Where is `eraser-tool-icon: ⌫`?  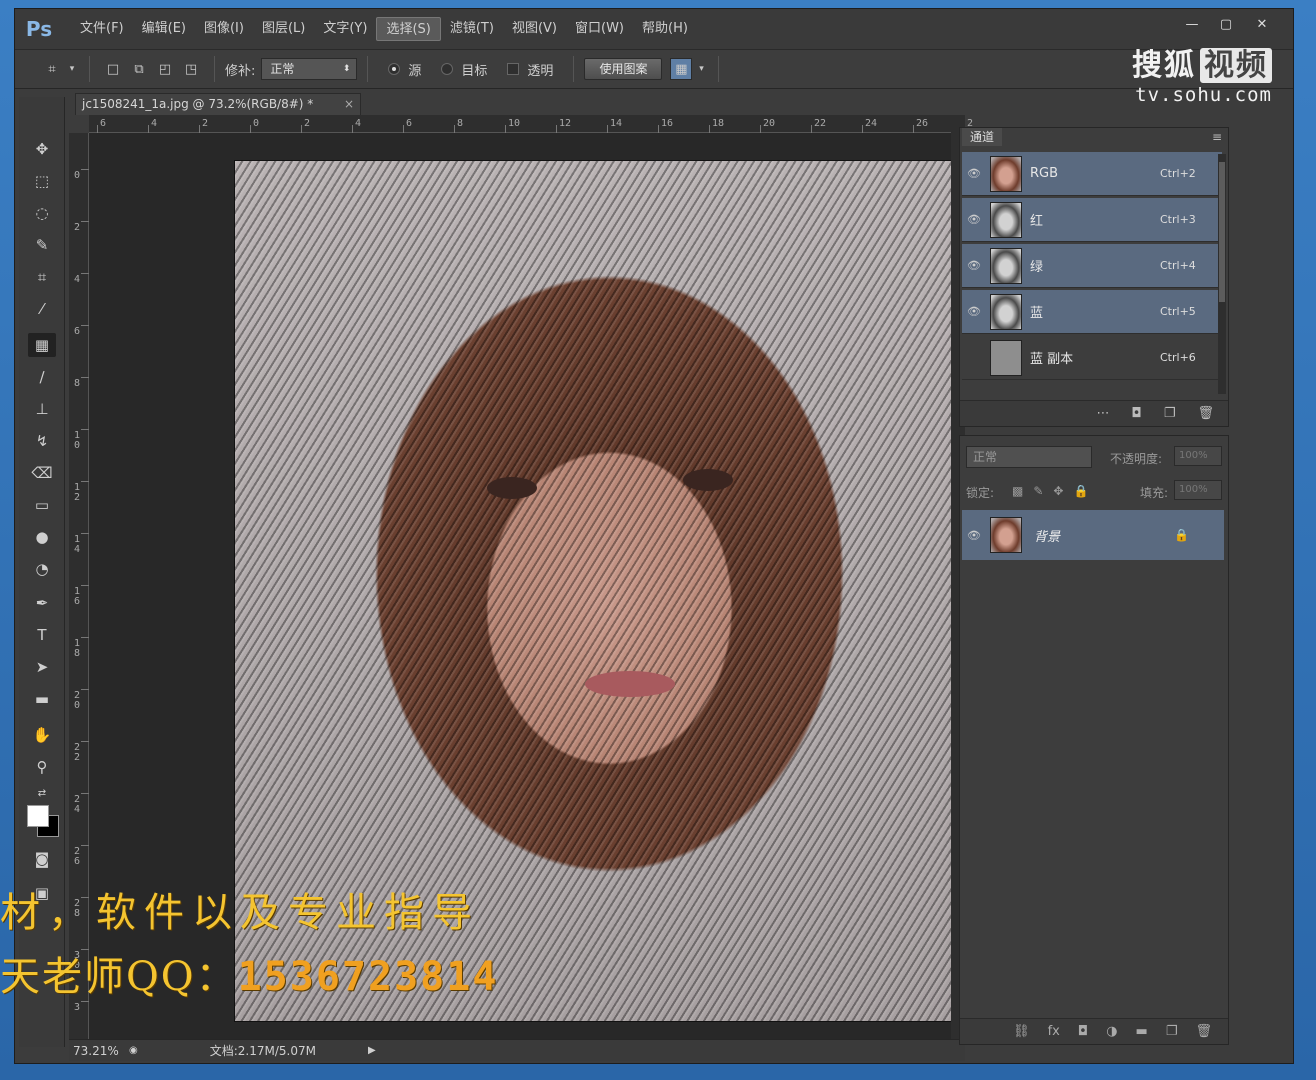
eraser-tool-icon: ⌫ is located at coordinates (42, 473).